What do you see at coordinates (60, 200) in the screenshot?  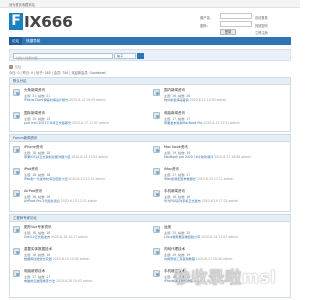 I see `forum-last-post: AirPods Pro 2代最新消息 2020-6-13 12:21 admin` at bounding box center [60, 200].